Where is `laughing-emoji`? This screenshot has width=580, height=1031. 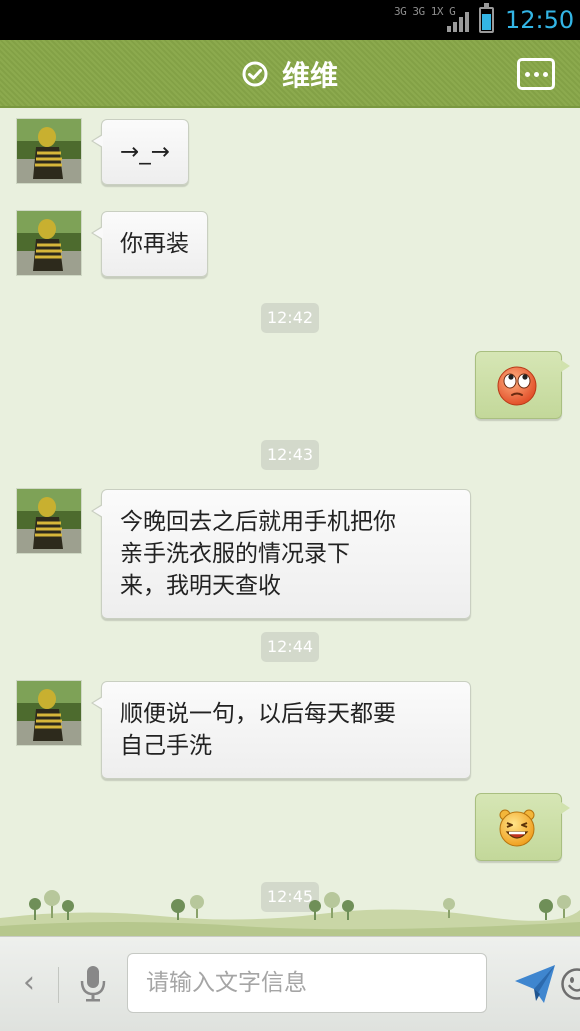
laughing-emoji is located at coordinates (517, 828).